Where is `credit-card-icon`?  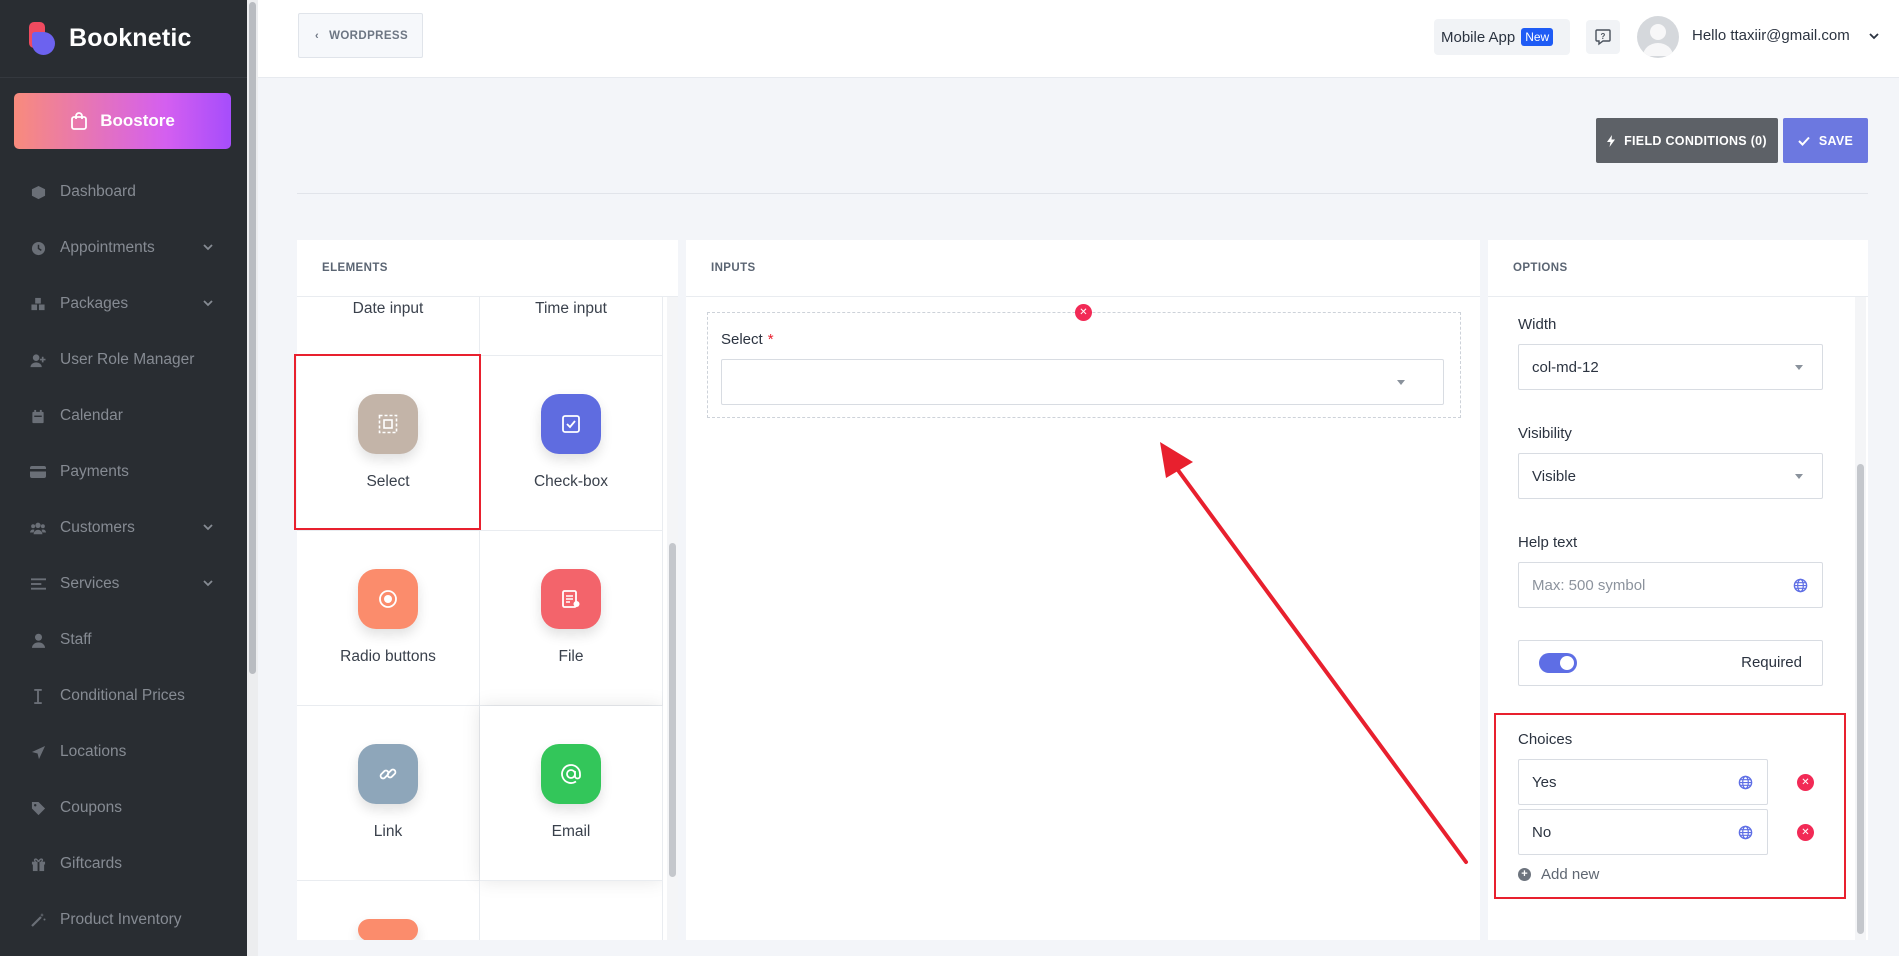
credit-card-icon is located at coordinates (38, 472).